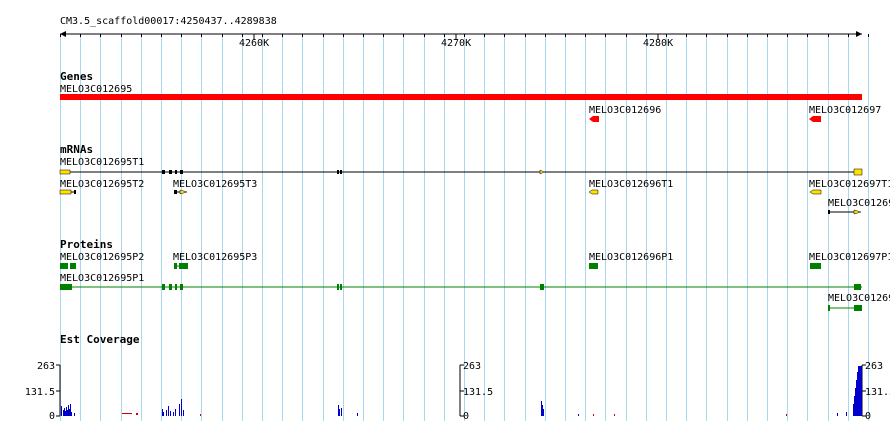 The width and height of the screenshot is (890, 421). What do you see at coordinates (849, 257) in the screenshot?
I see `protein-label: MELO3C012697P1` at bounding box center [849, 257].